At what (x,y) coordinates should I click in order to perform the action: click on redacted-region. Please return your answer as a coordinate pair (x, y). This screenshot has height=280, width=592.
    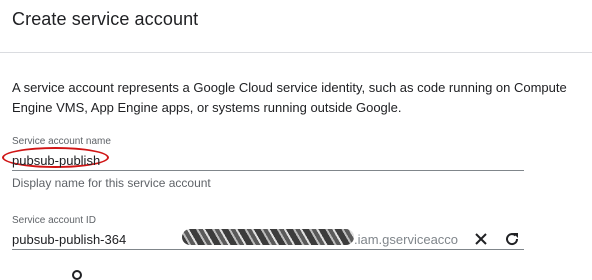
    Looking at the image, I should click on (268, 237).